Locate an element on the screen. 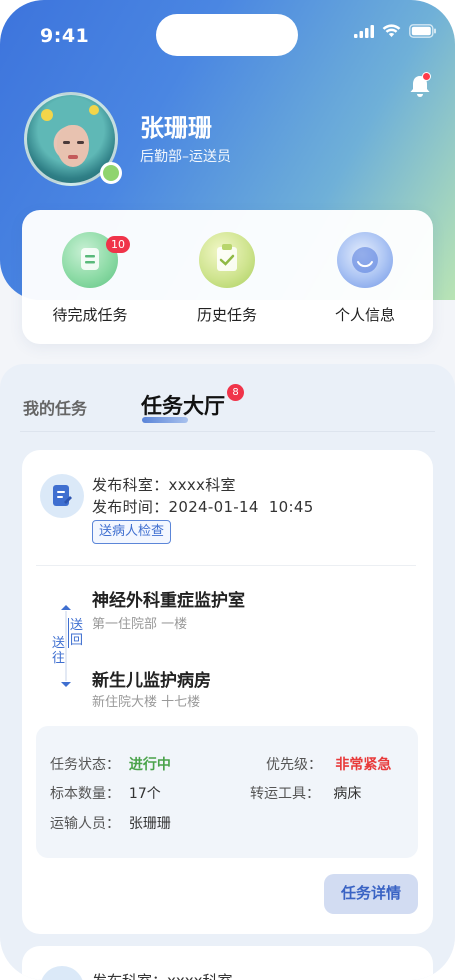  quick-action-label: 历史任务 is located at coordinates (226, 315).